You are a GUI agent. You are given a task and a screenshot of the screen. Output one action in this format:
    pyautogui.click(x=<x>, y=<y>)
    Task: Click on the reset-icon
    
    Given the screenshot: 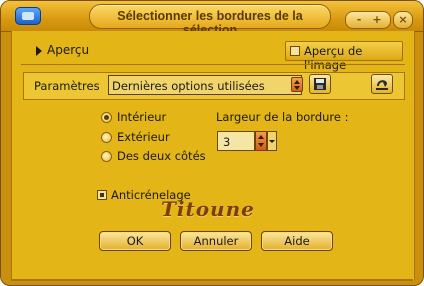 What is the action you would take?
    pyautogui.click(x=382, y=85)
    